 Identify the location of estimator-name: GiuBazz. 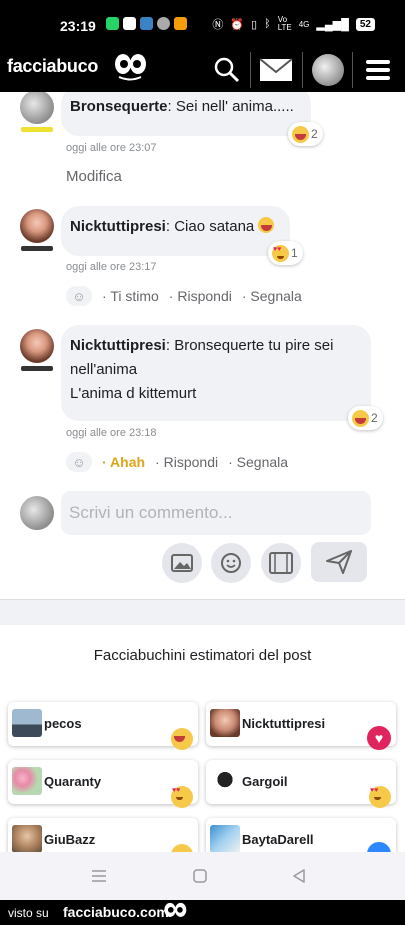
(70, 839).